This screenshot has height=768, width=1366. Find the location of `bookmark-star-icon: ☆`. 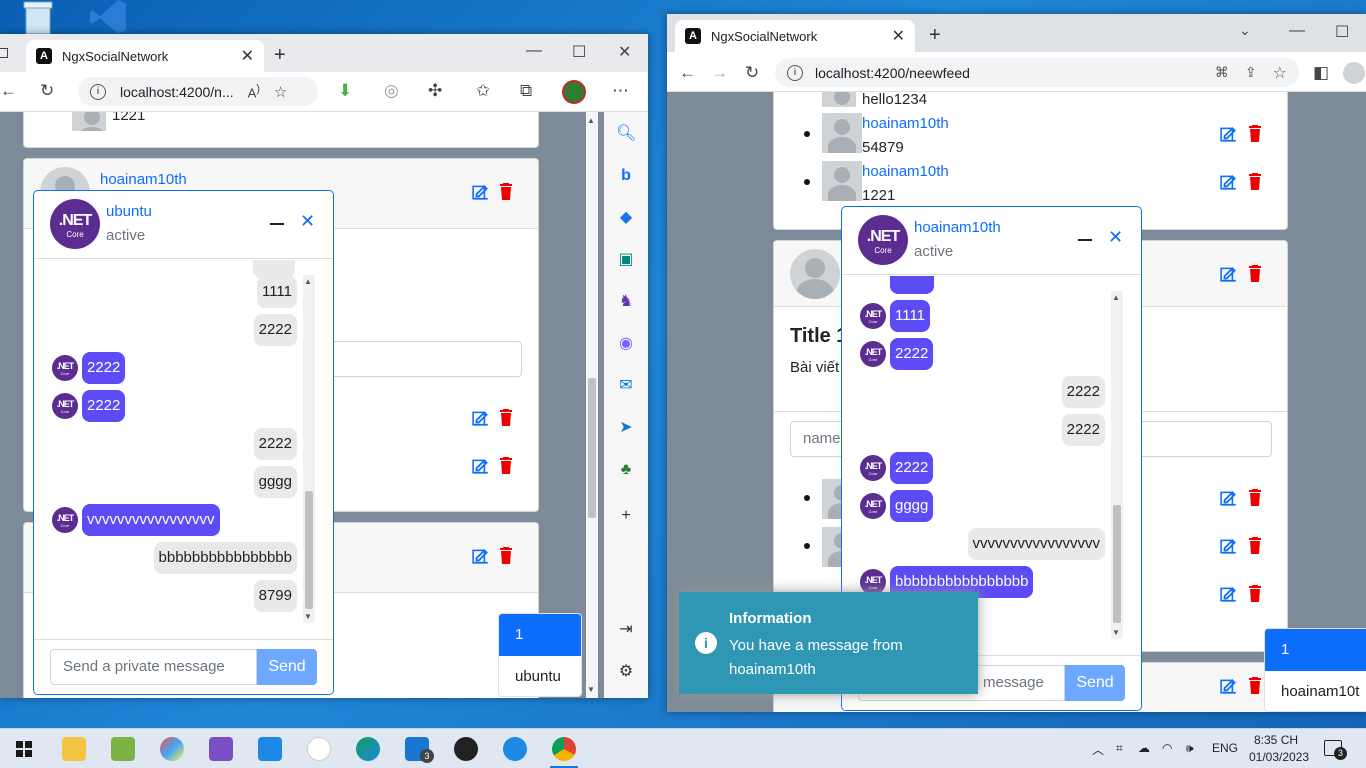

bookmark-star-icon: ☆ is located at coordinates (1280, 73).